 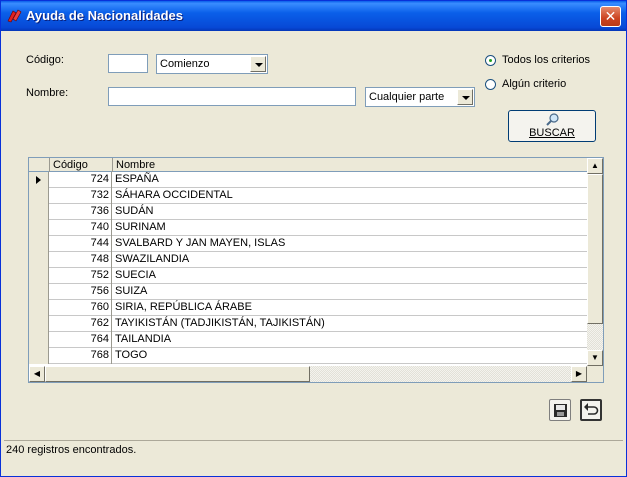 I want to click on cell-nombre: SÁHARA OCCIDENTAL, so click(x=173, y=196).